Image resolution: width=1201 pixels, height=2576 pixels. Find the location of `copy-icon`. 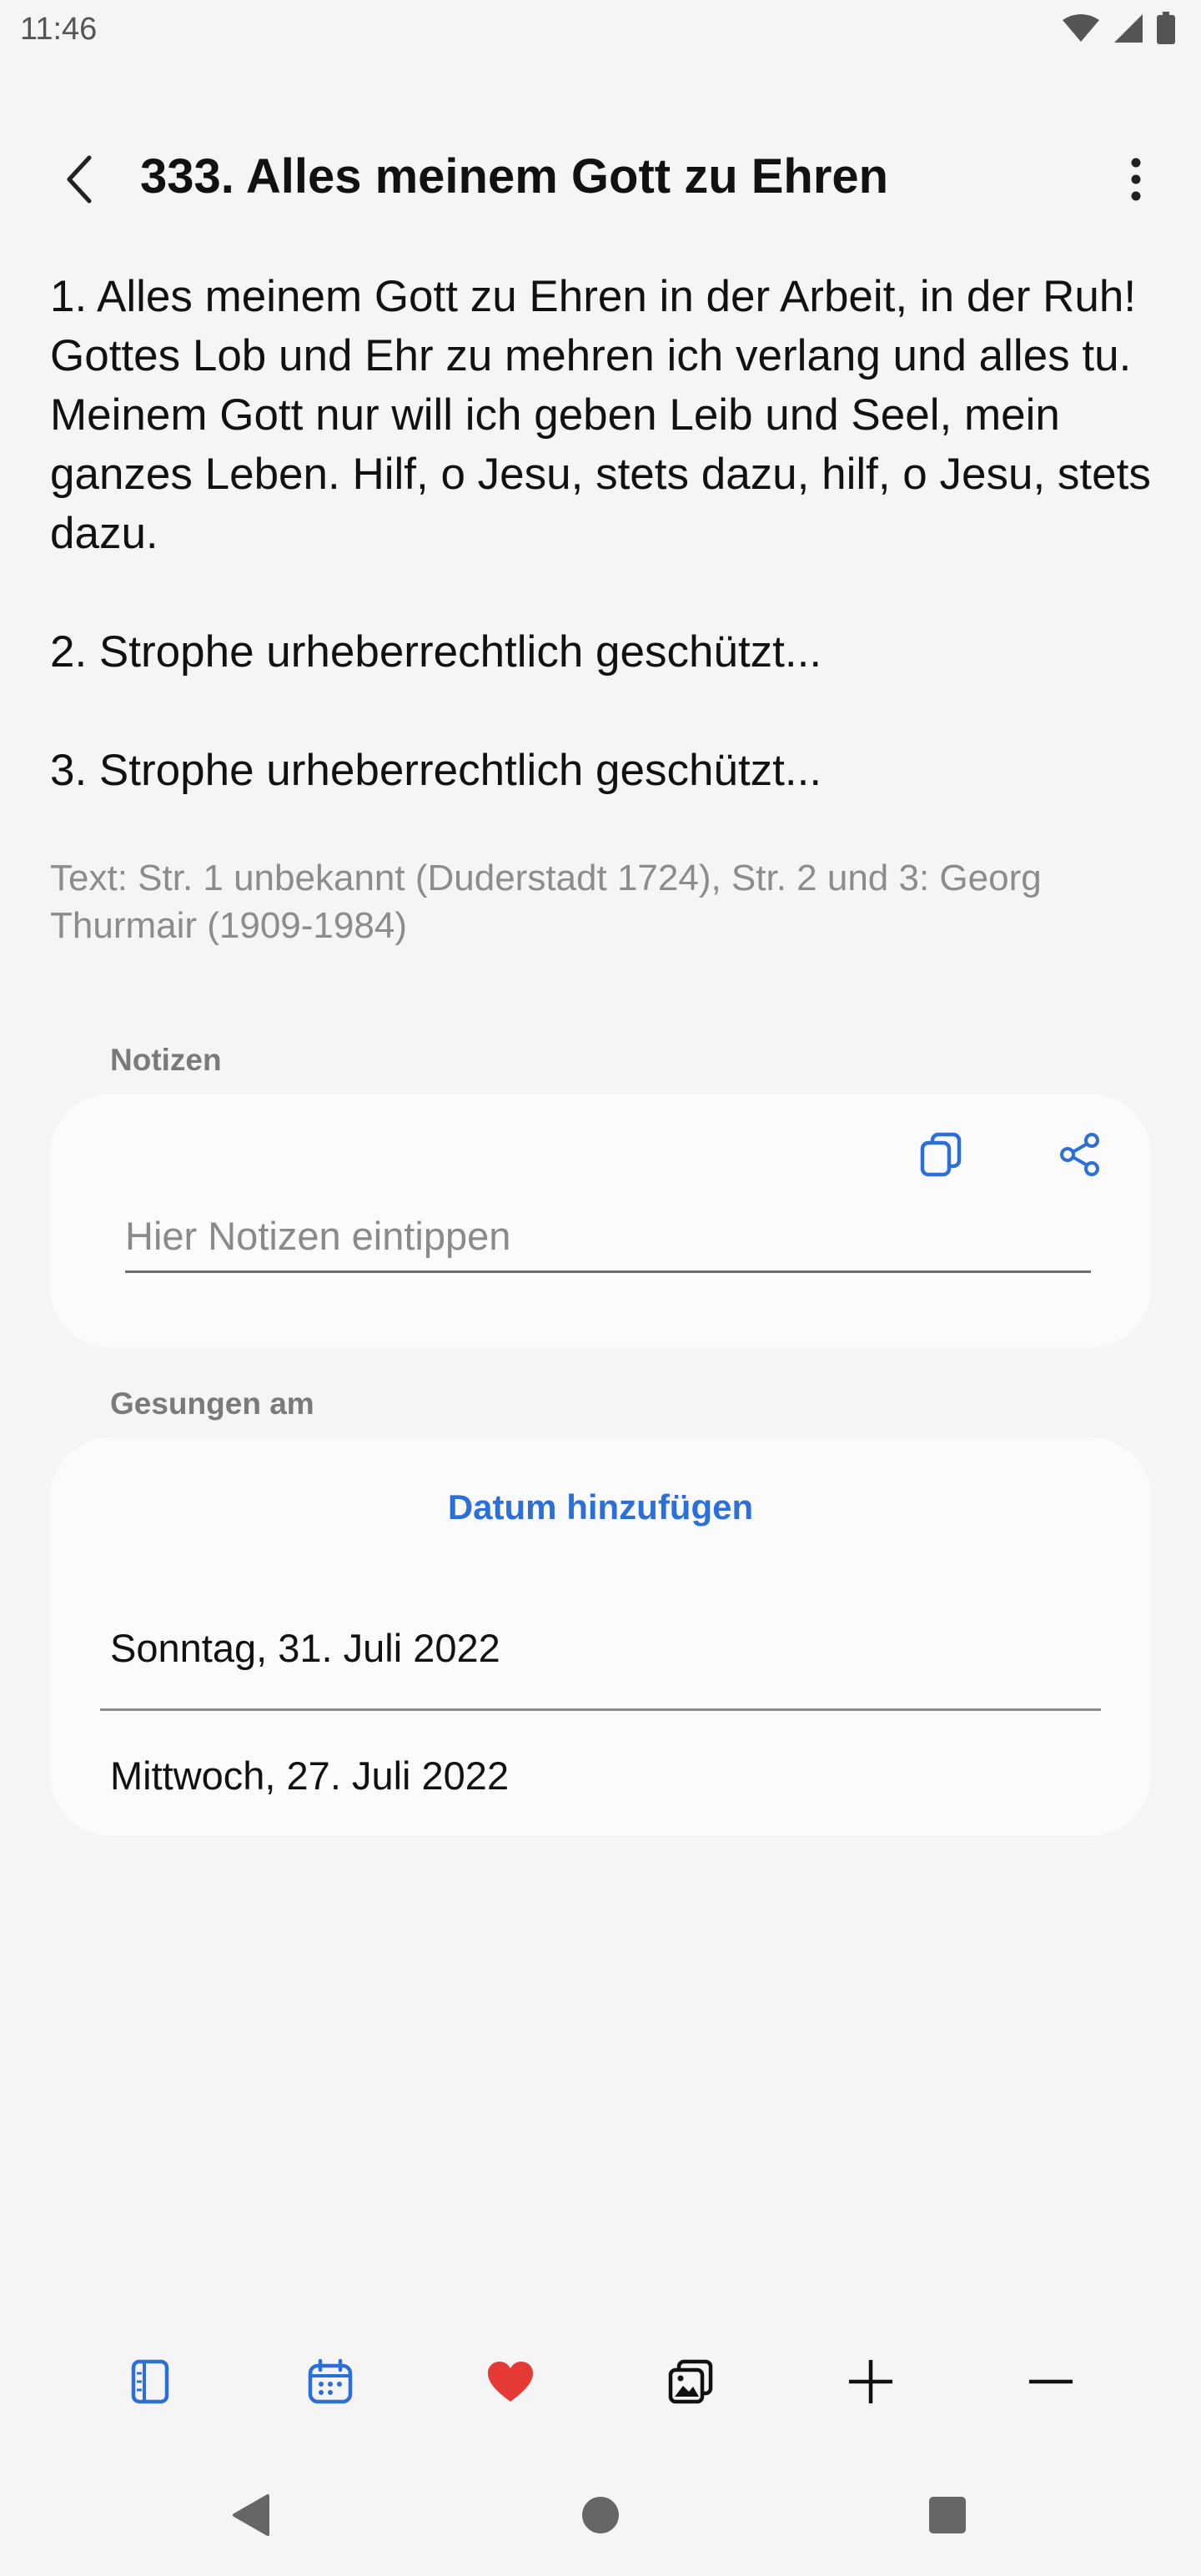

copy-icon is located at coordinates (941, 1154).